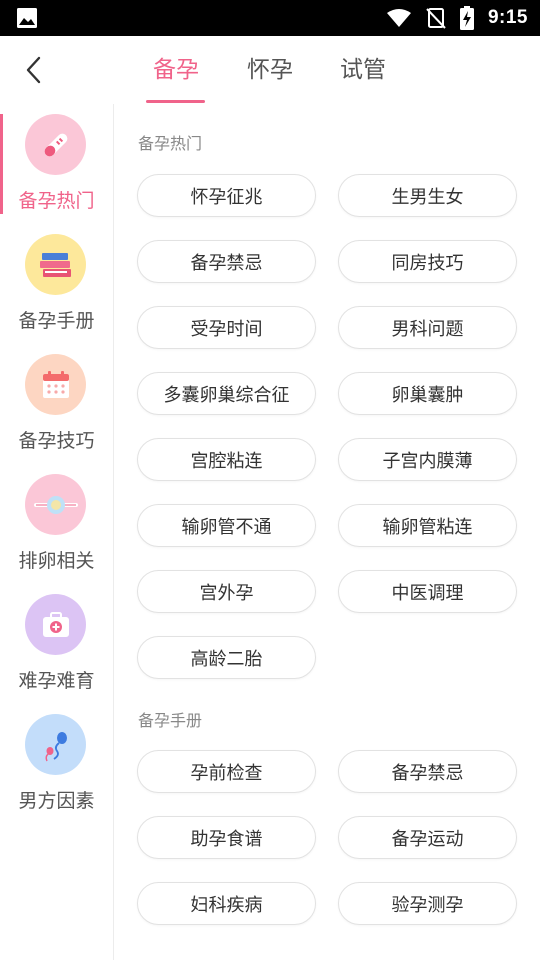 The image size is (540, 960). What do you see at coordinates (226, 195) in the screenshot?
I see `topic-pill: 怀孕征兆` at bounding box center [226, 195].